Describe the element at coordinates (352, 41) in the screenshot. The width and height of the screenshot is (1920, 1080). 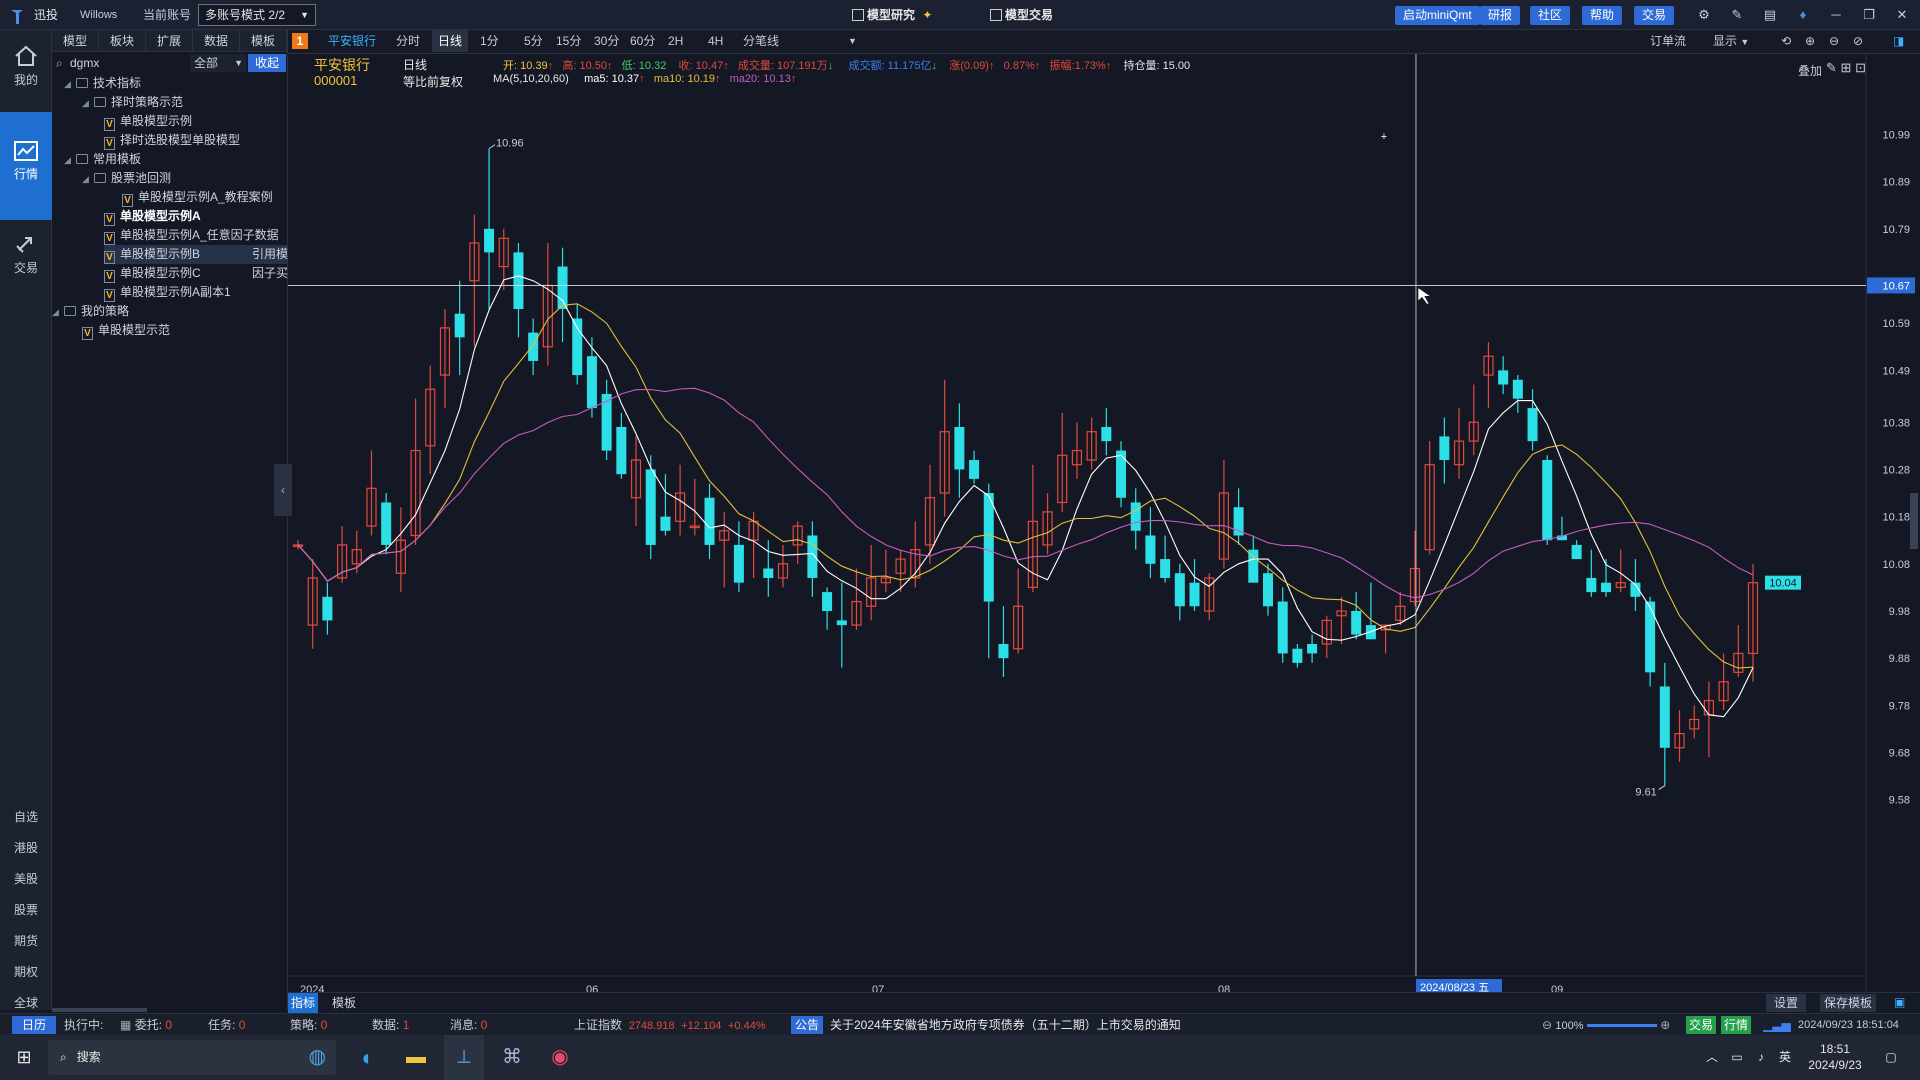
I see `stock-name-tab: 平安银行` at that location.